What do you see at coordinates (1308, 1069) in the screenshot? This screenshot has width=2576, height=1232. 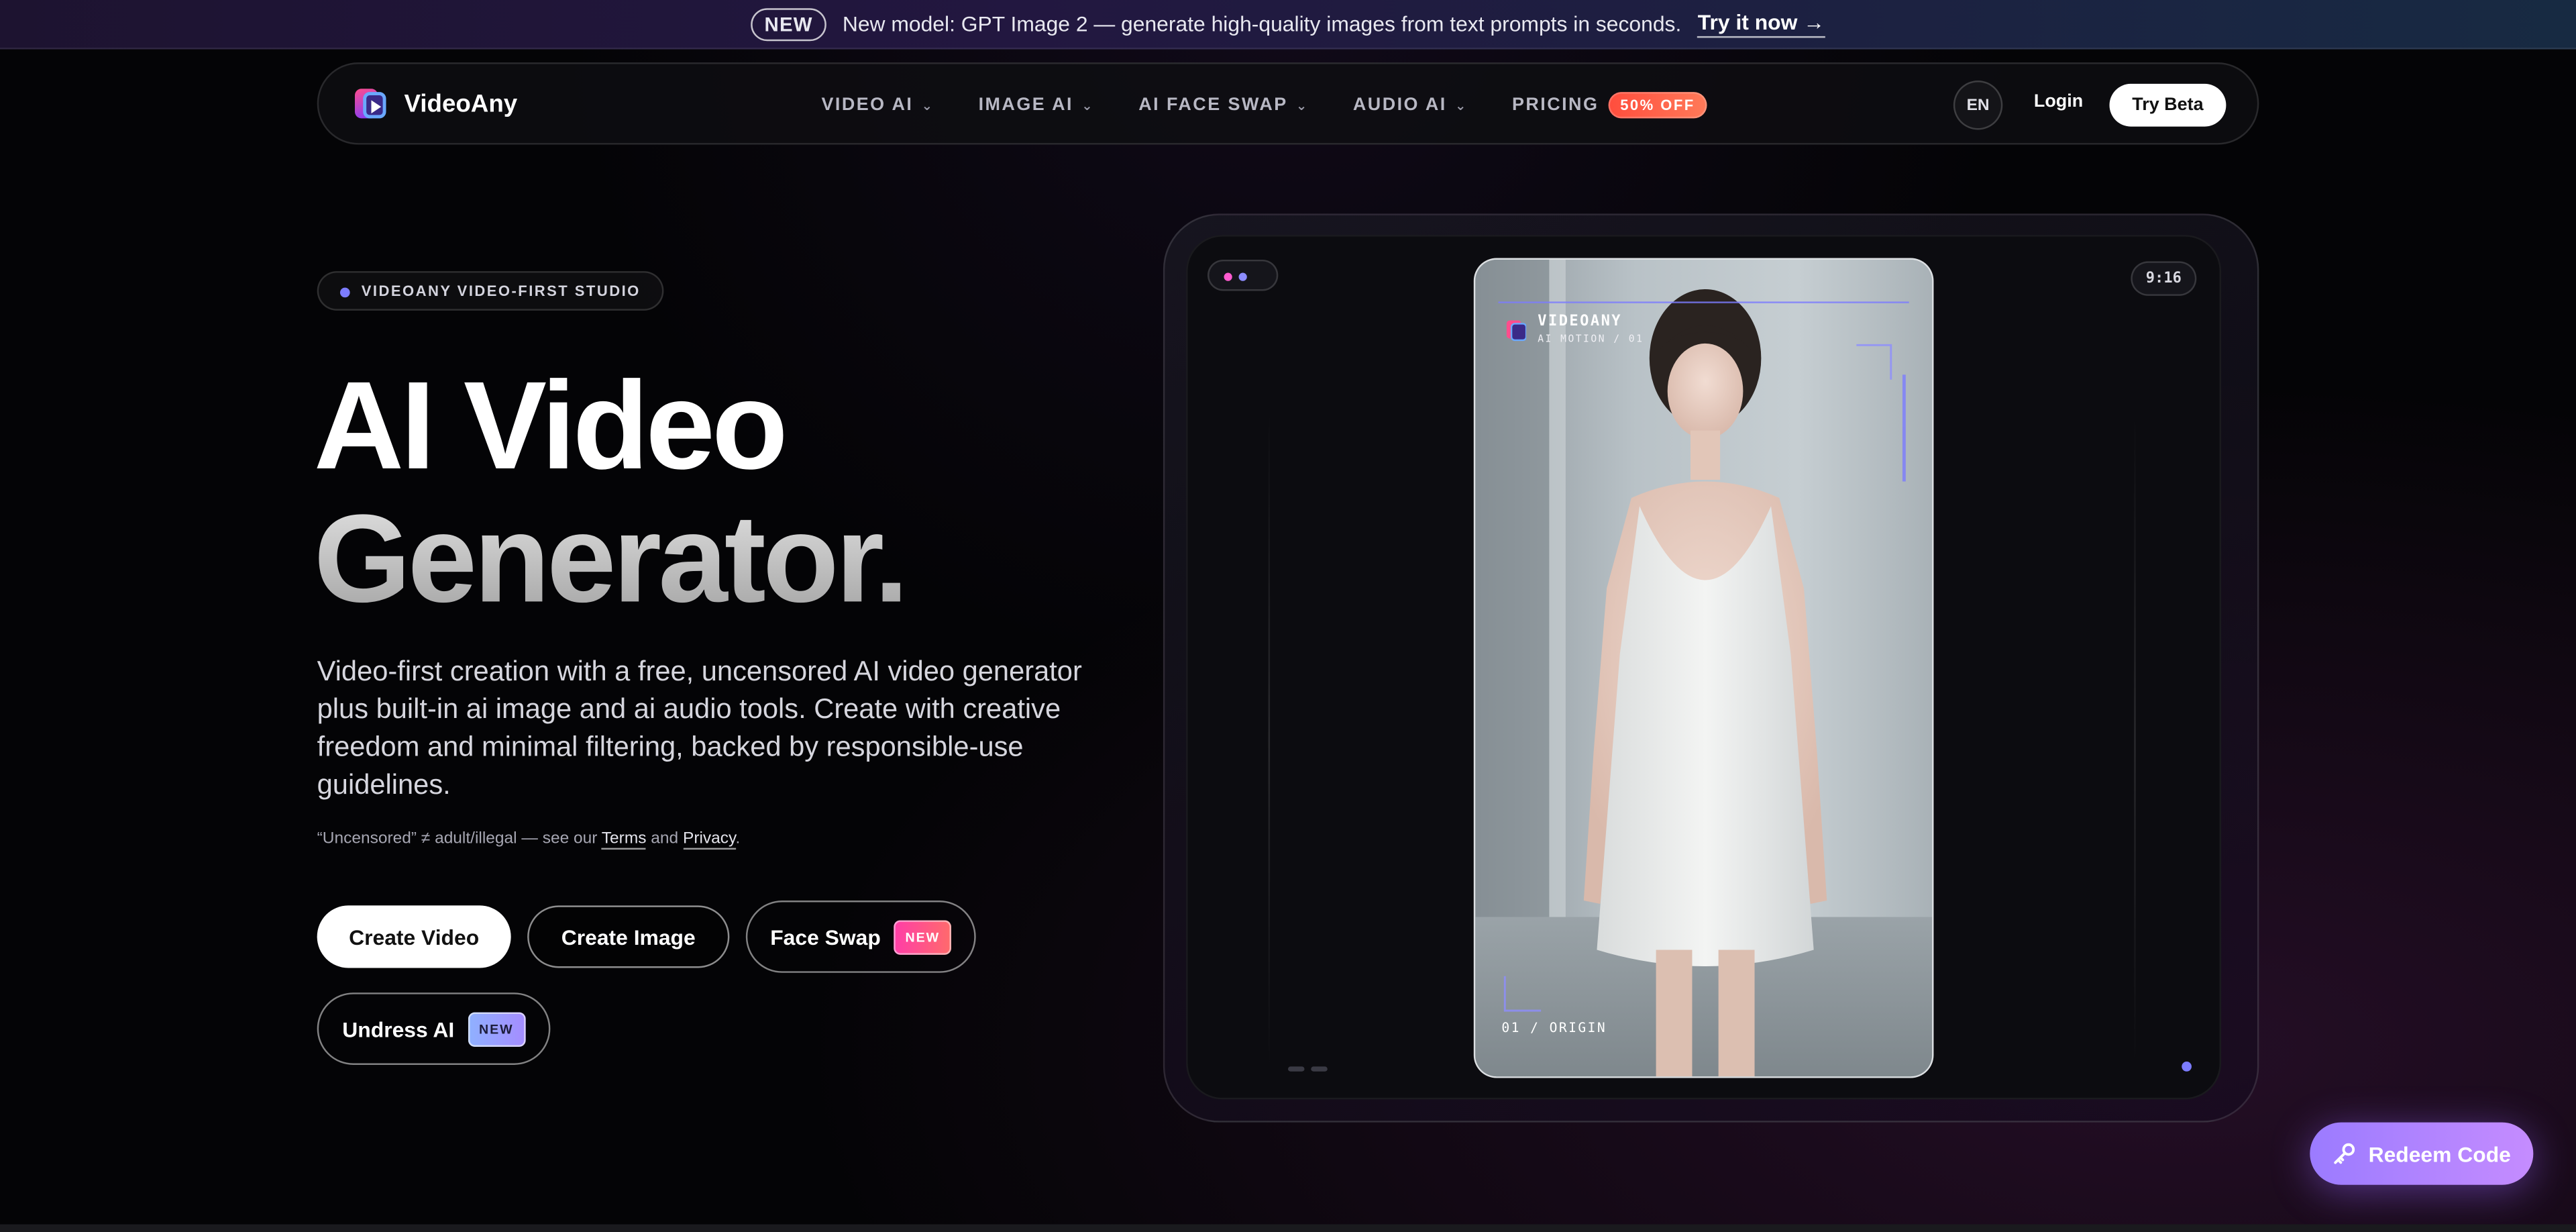 I see `carousel-indicator` at bounding box center [1308, 1069].